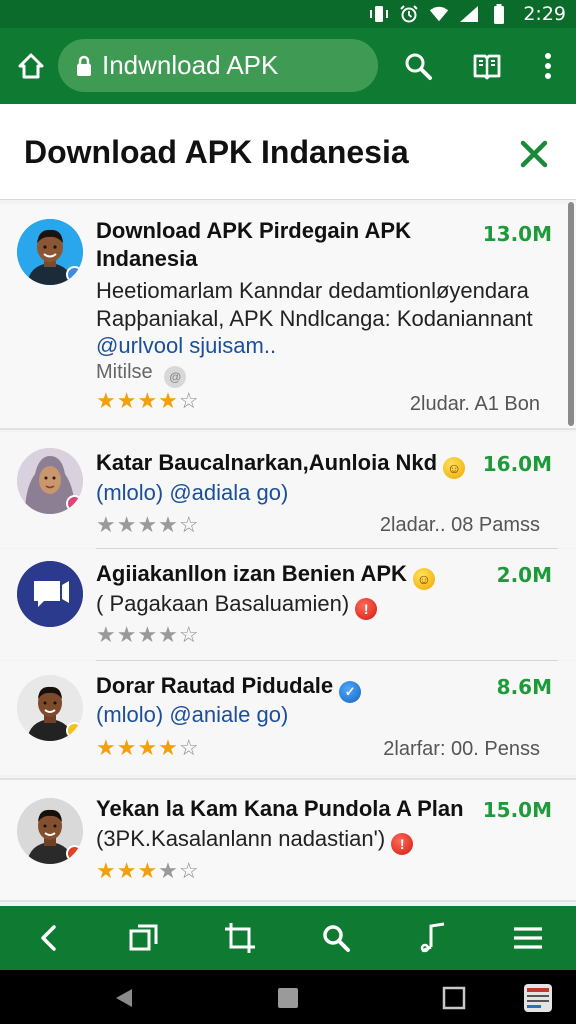 This screenshot has height=1024, width=576. What do you see at coordinates (538, 998) in the screenshot?
I see `app-icon` at bounding box center [538, 998].